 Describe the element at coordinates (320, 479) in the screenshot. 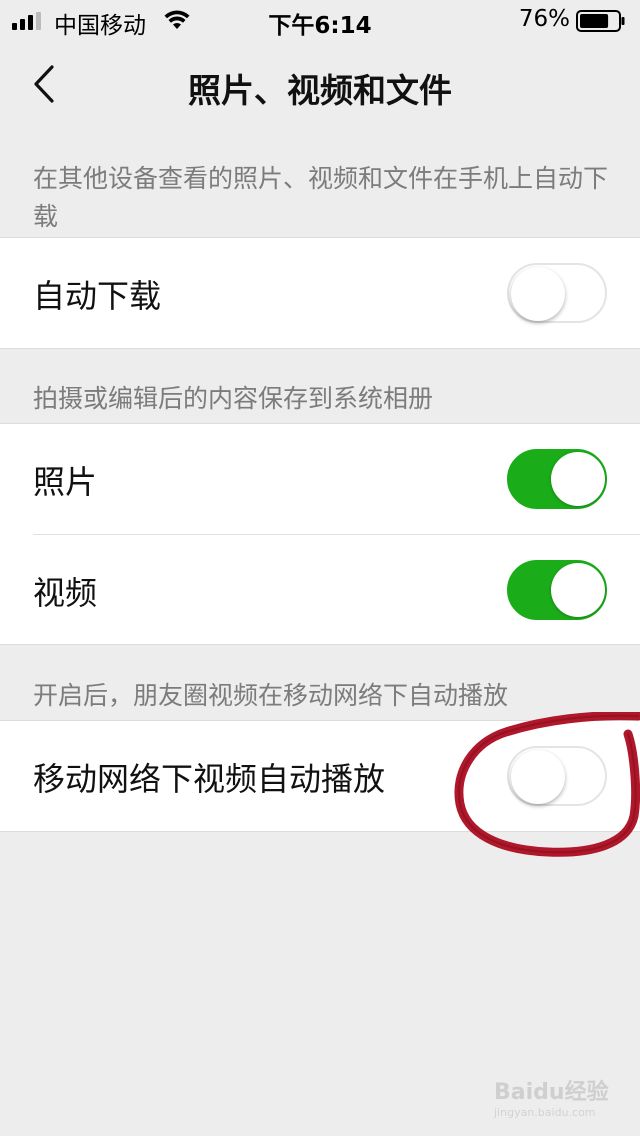

I see `setting-row-photos: 照片` at that location.